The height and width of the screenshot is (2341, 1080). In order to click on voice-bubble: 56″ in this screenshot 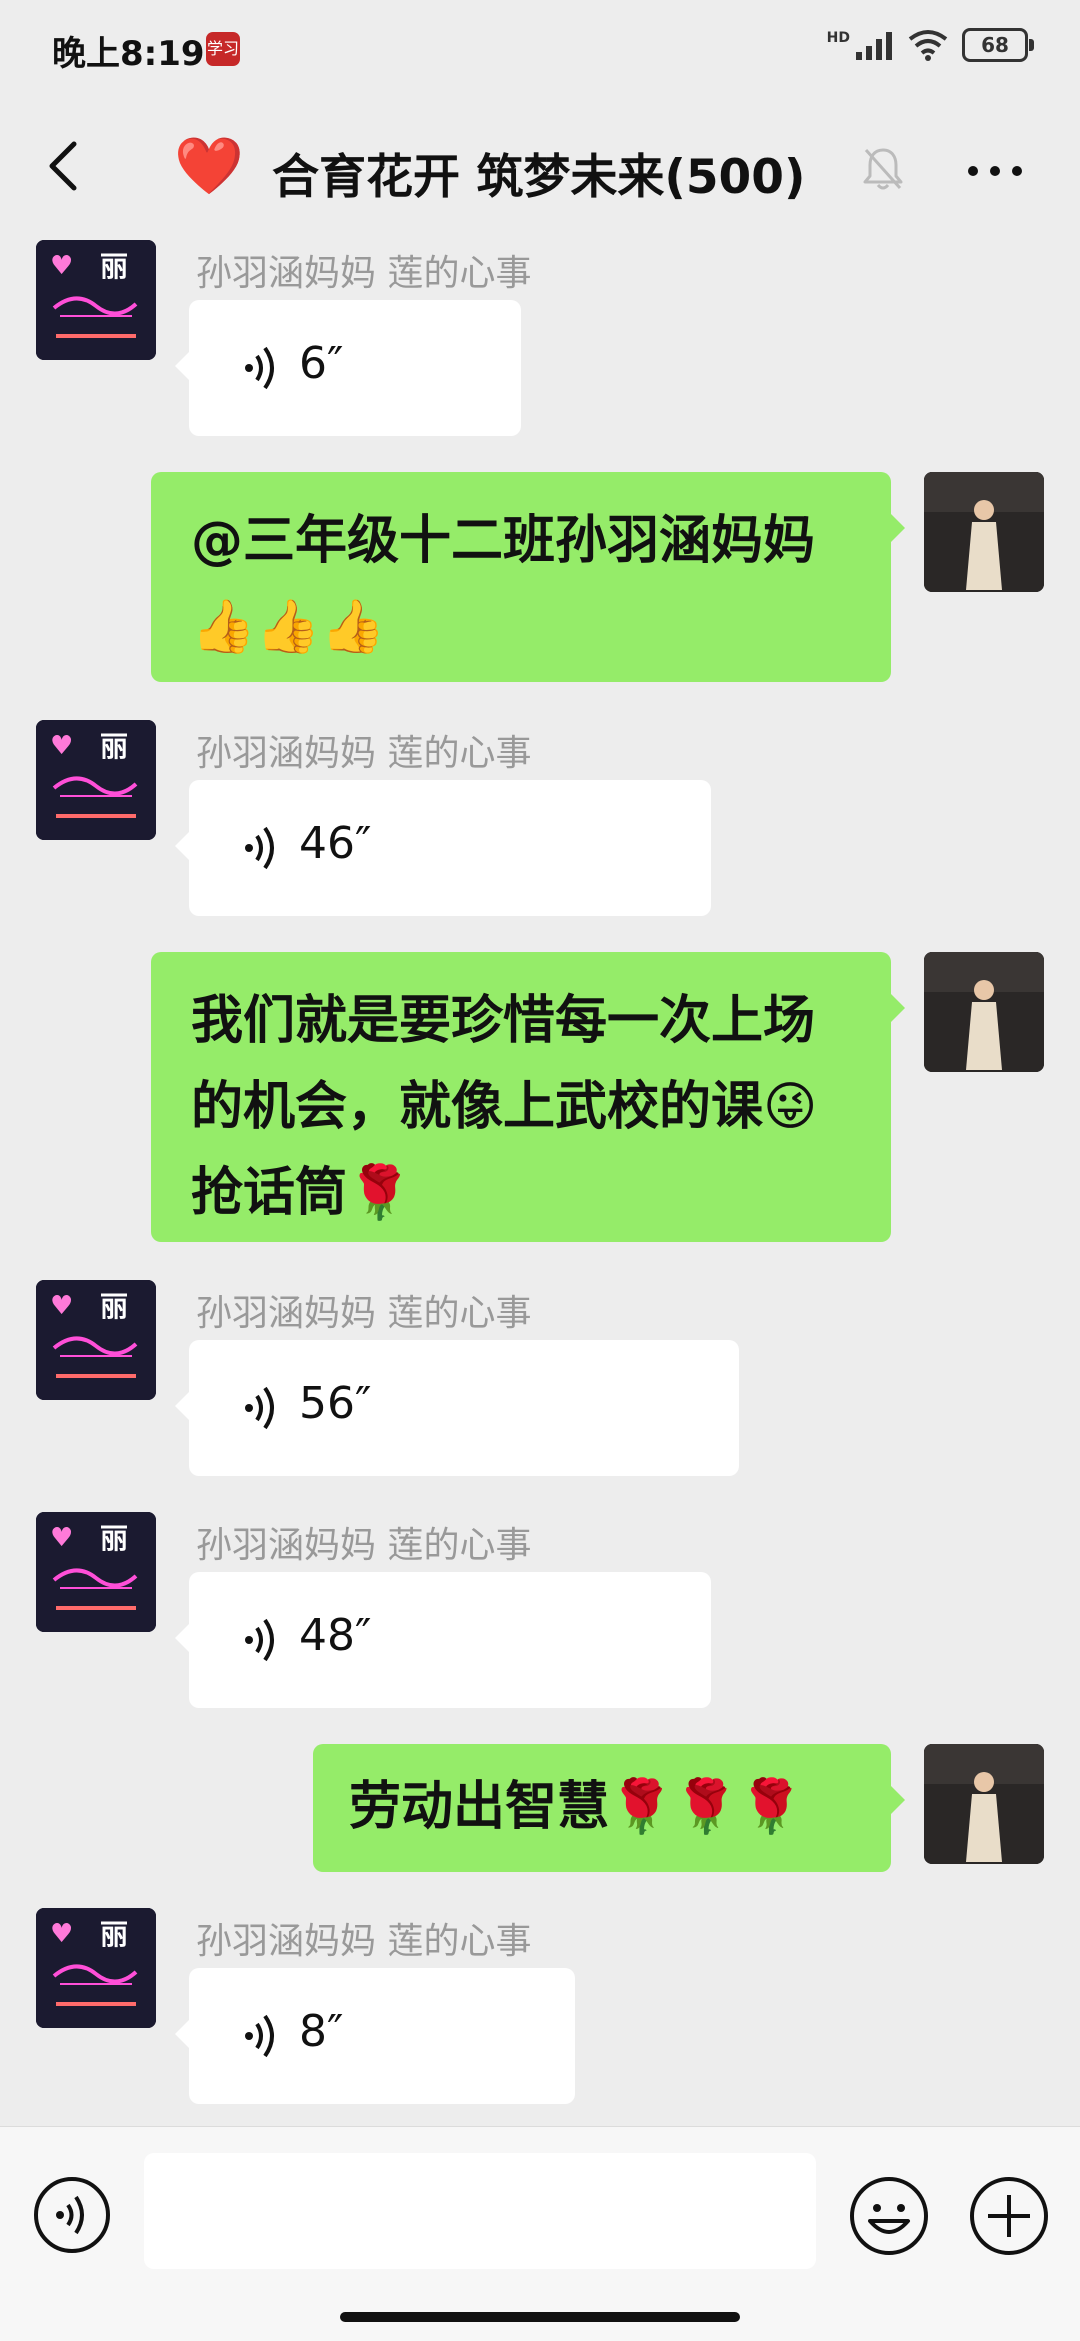, I will do `click(457, 1408)`.